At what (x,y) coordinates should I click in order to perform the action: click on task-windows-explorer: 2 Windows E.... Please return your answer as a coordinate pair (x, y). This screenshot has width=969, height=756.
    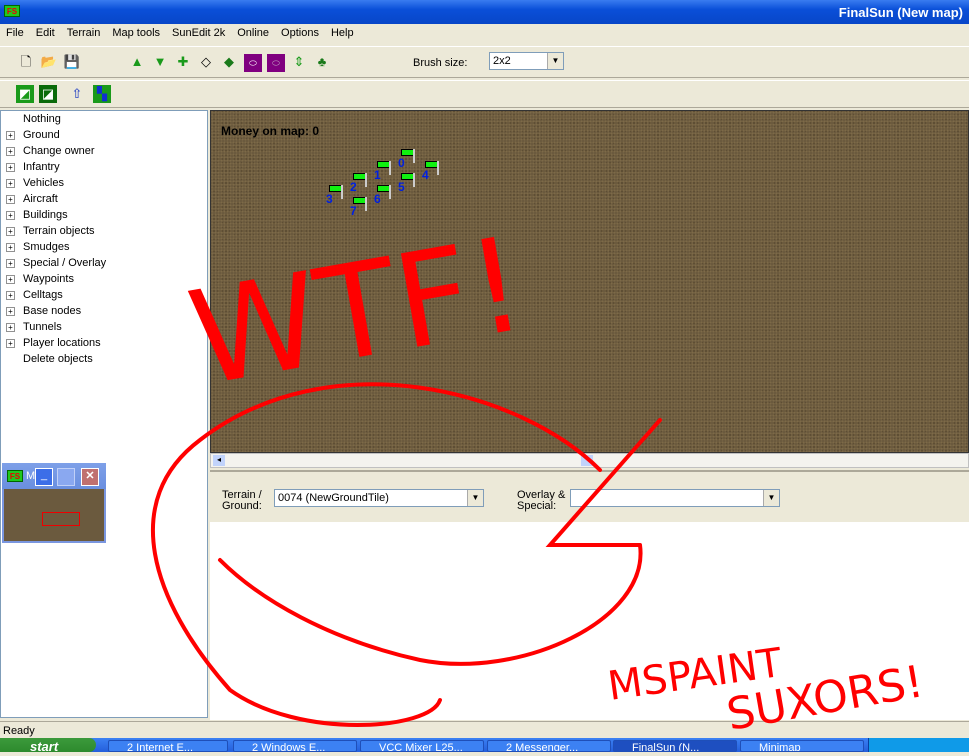
    Looking at the image, I should click on (295, 746).